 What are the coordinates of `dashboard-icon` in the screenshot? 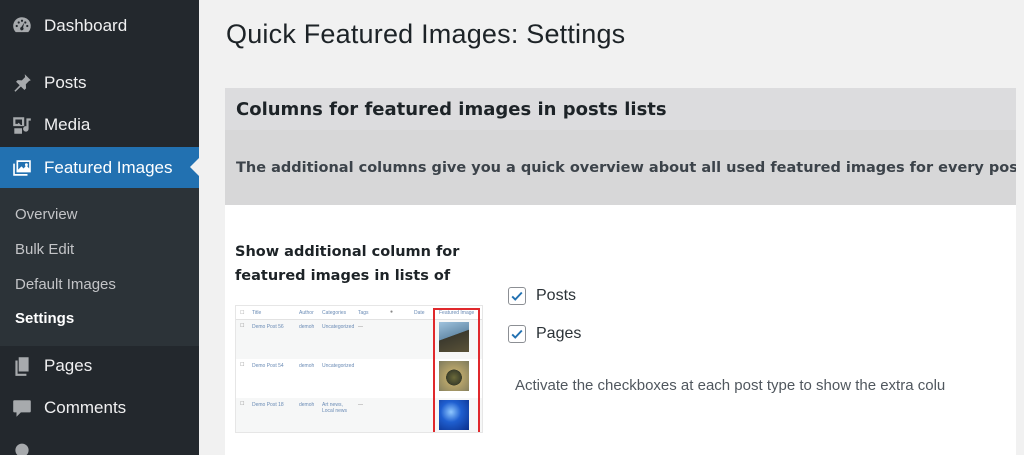 It's located at (22, 26).